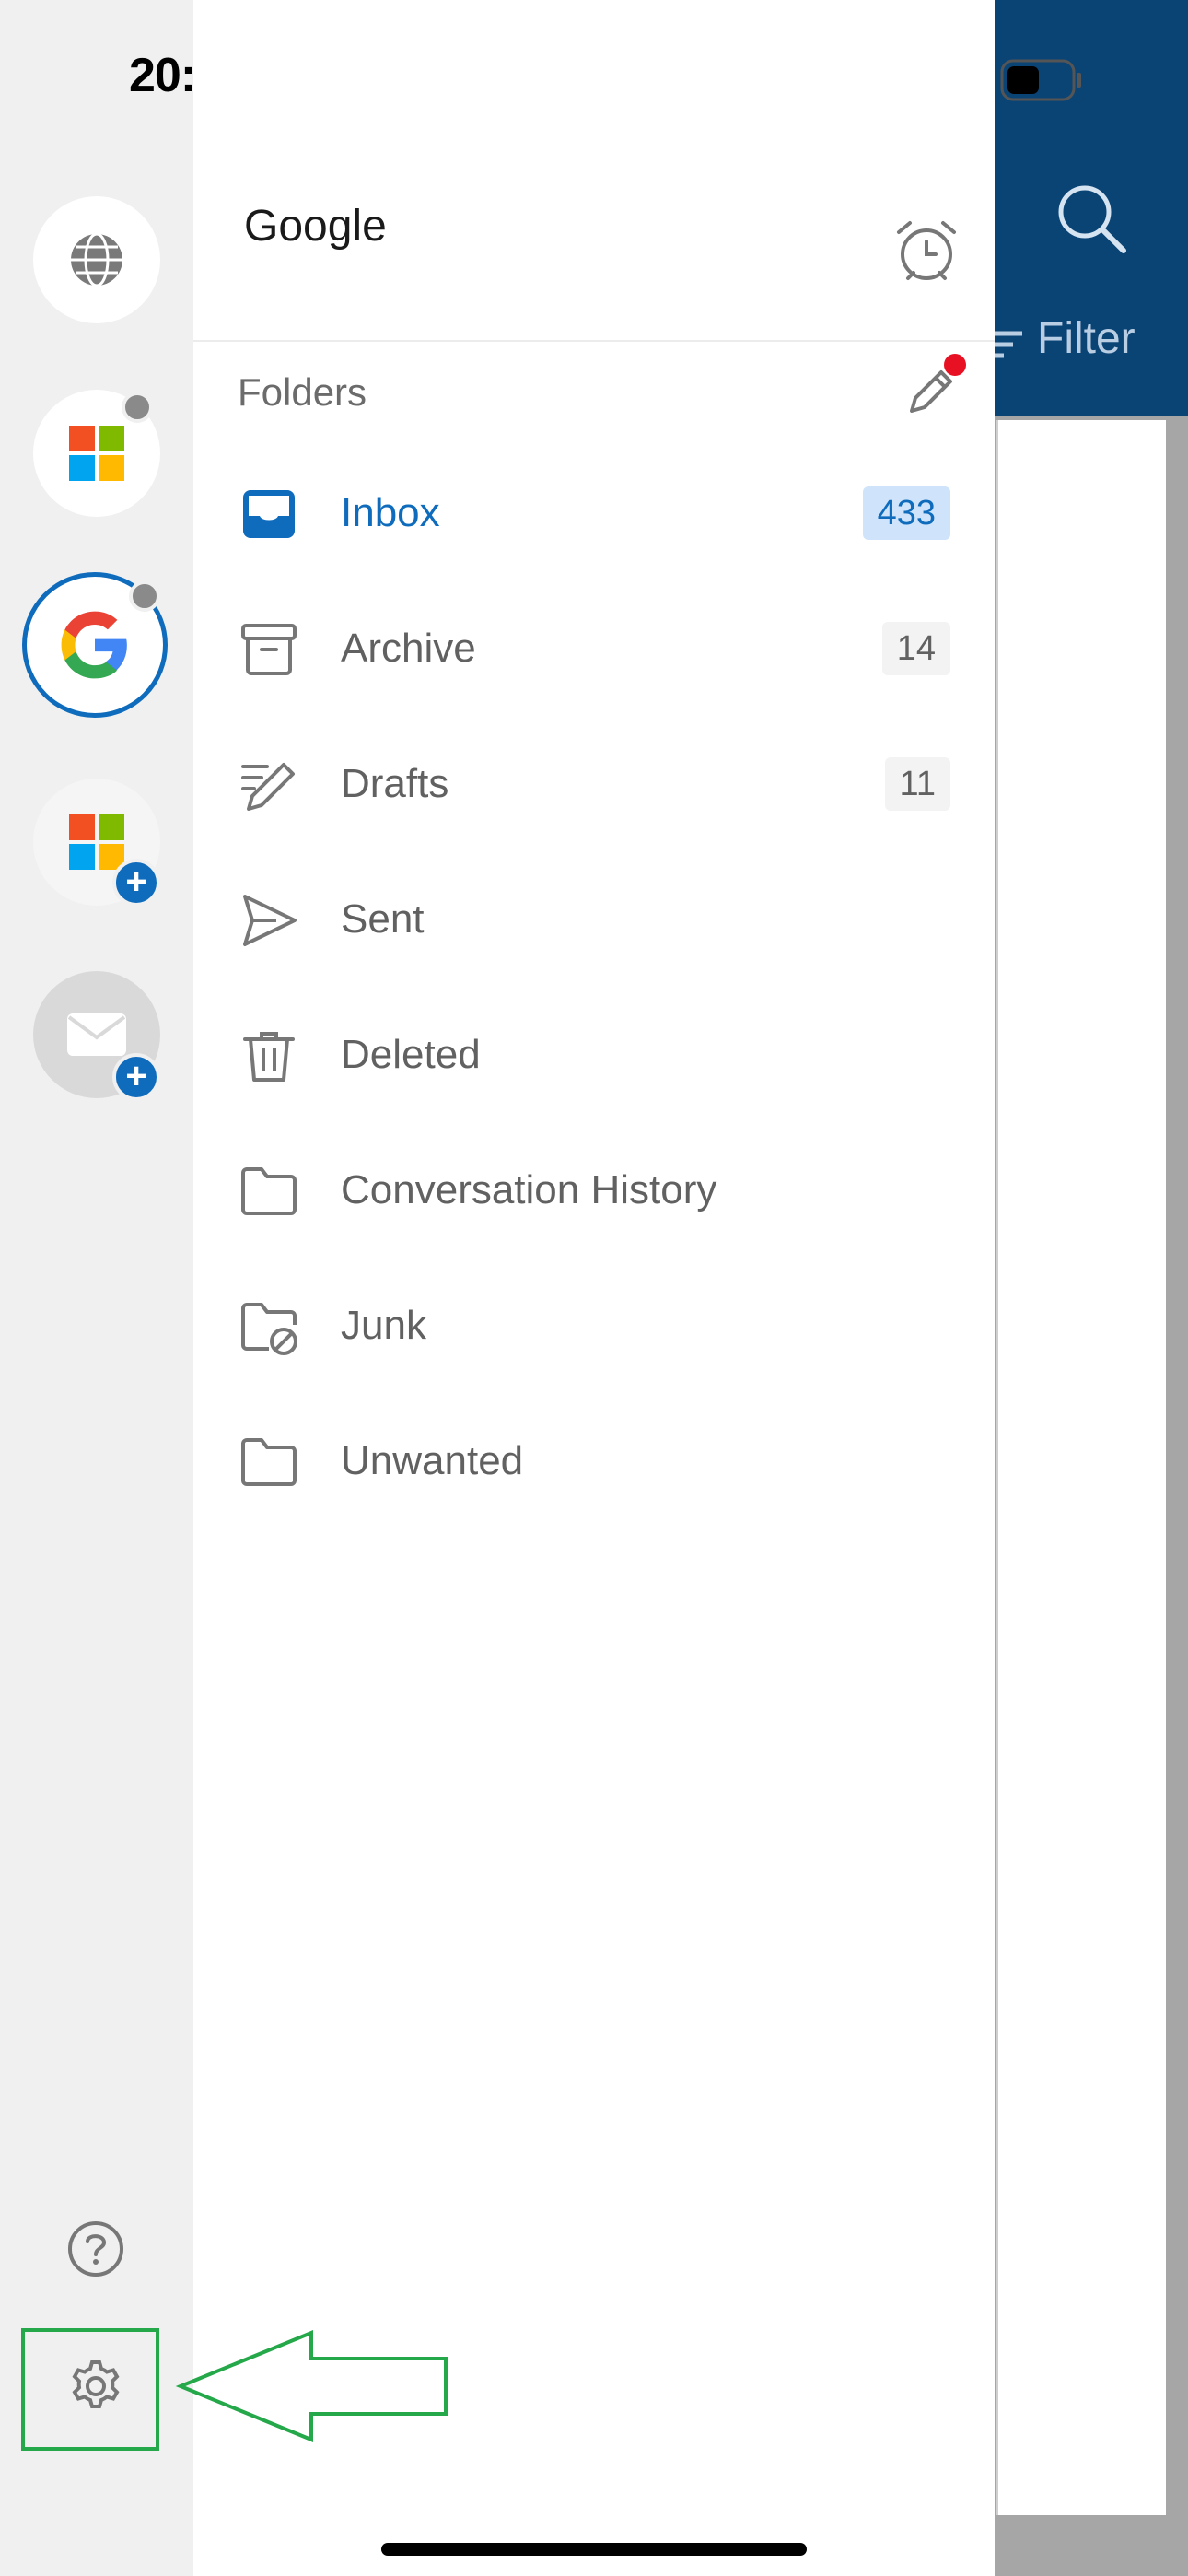 Image resolution: width=1188 pixels, height=2576 pixels. I want to click on help-icon, so click(95, 2248).